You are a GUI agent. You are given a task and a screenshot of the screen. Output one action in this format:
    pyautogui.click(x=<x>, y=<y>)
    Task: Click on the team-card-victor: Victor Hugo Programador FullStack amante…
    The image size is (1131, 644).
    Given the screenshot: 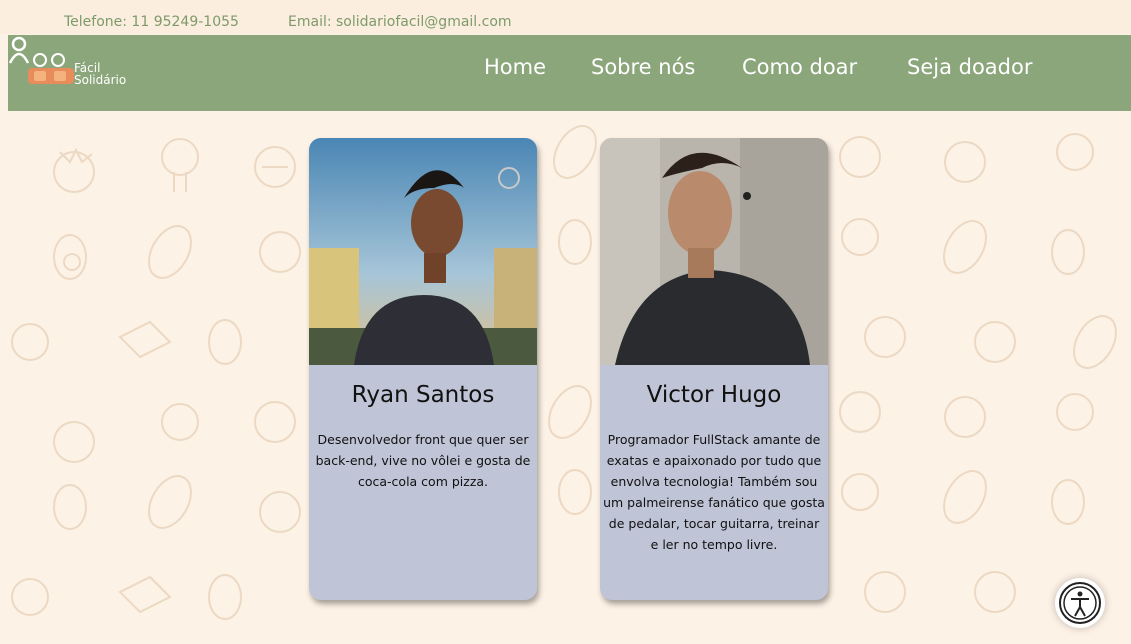 What is the action you would take?
    pyautogui.click(x=714, y=369)
    